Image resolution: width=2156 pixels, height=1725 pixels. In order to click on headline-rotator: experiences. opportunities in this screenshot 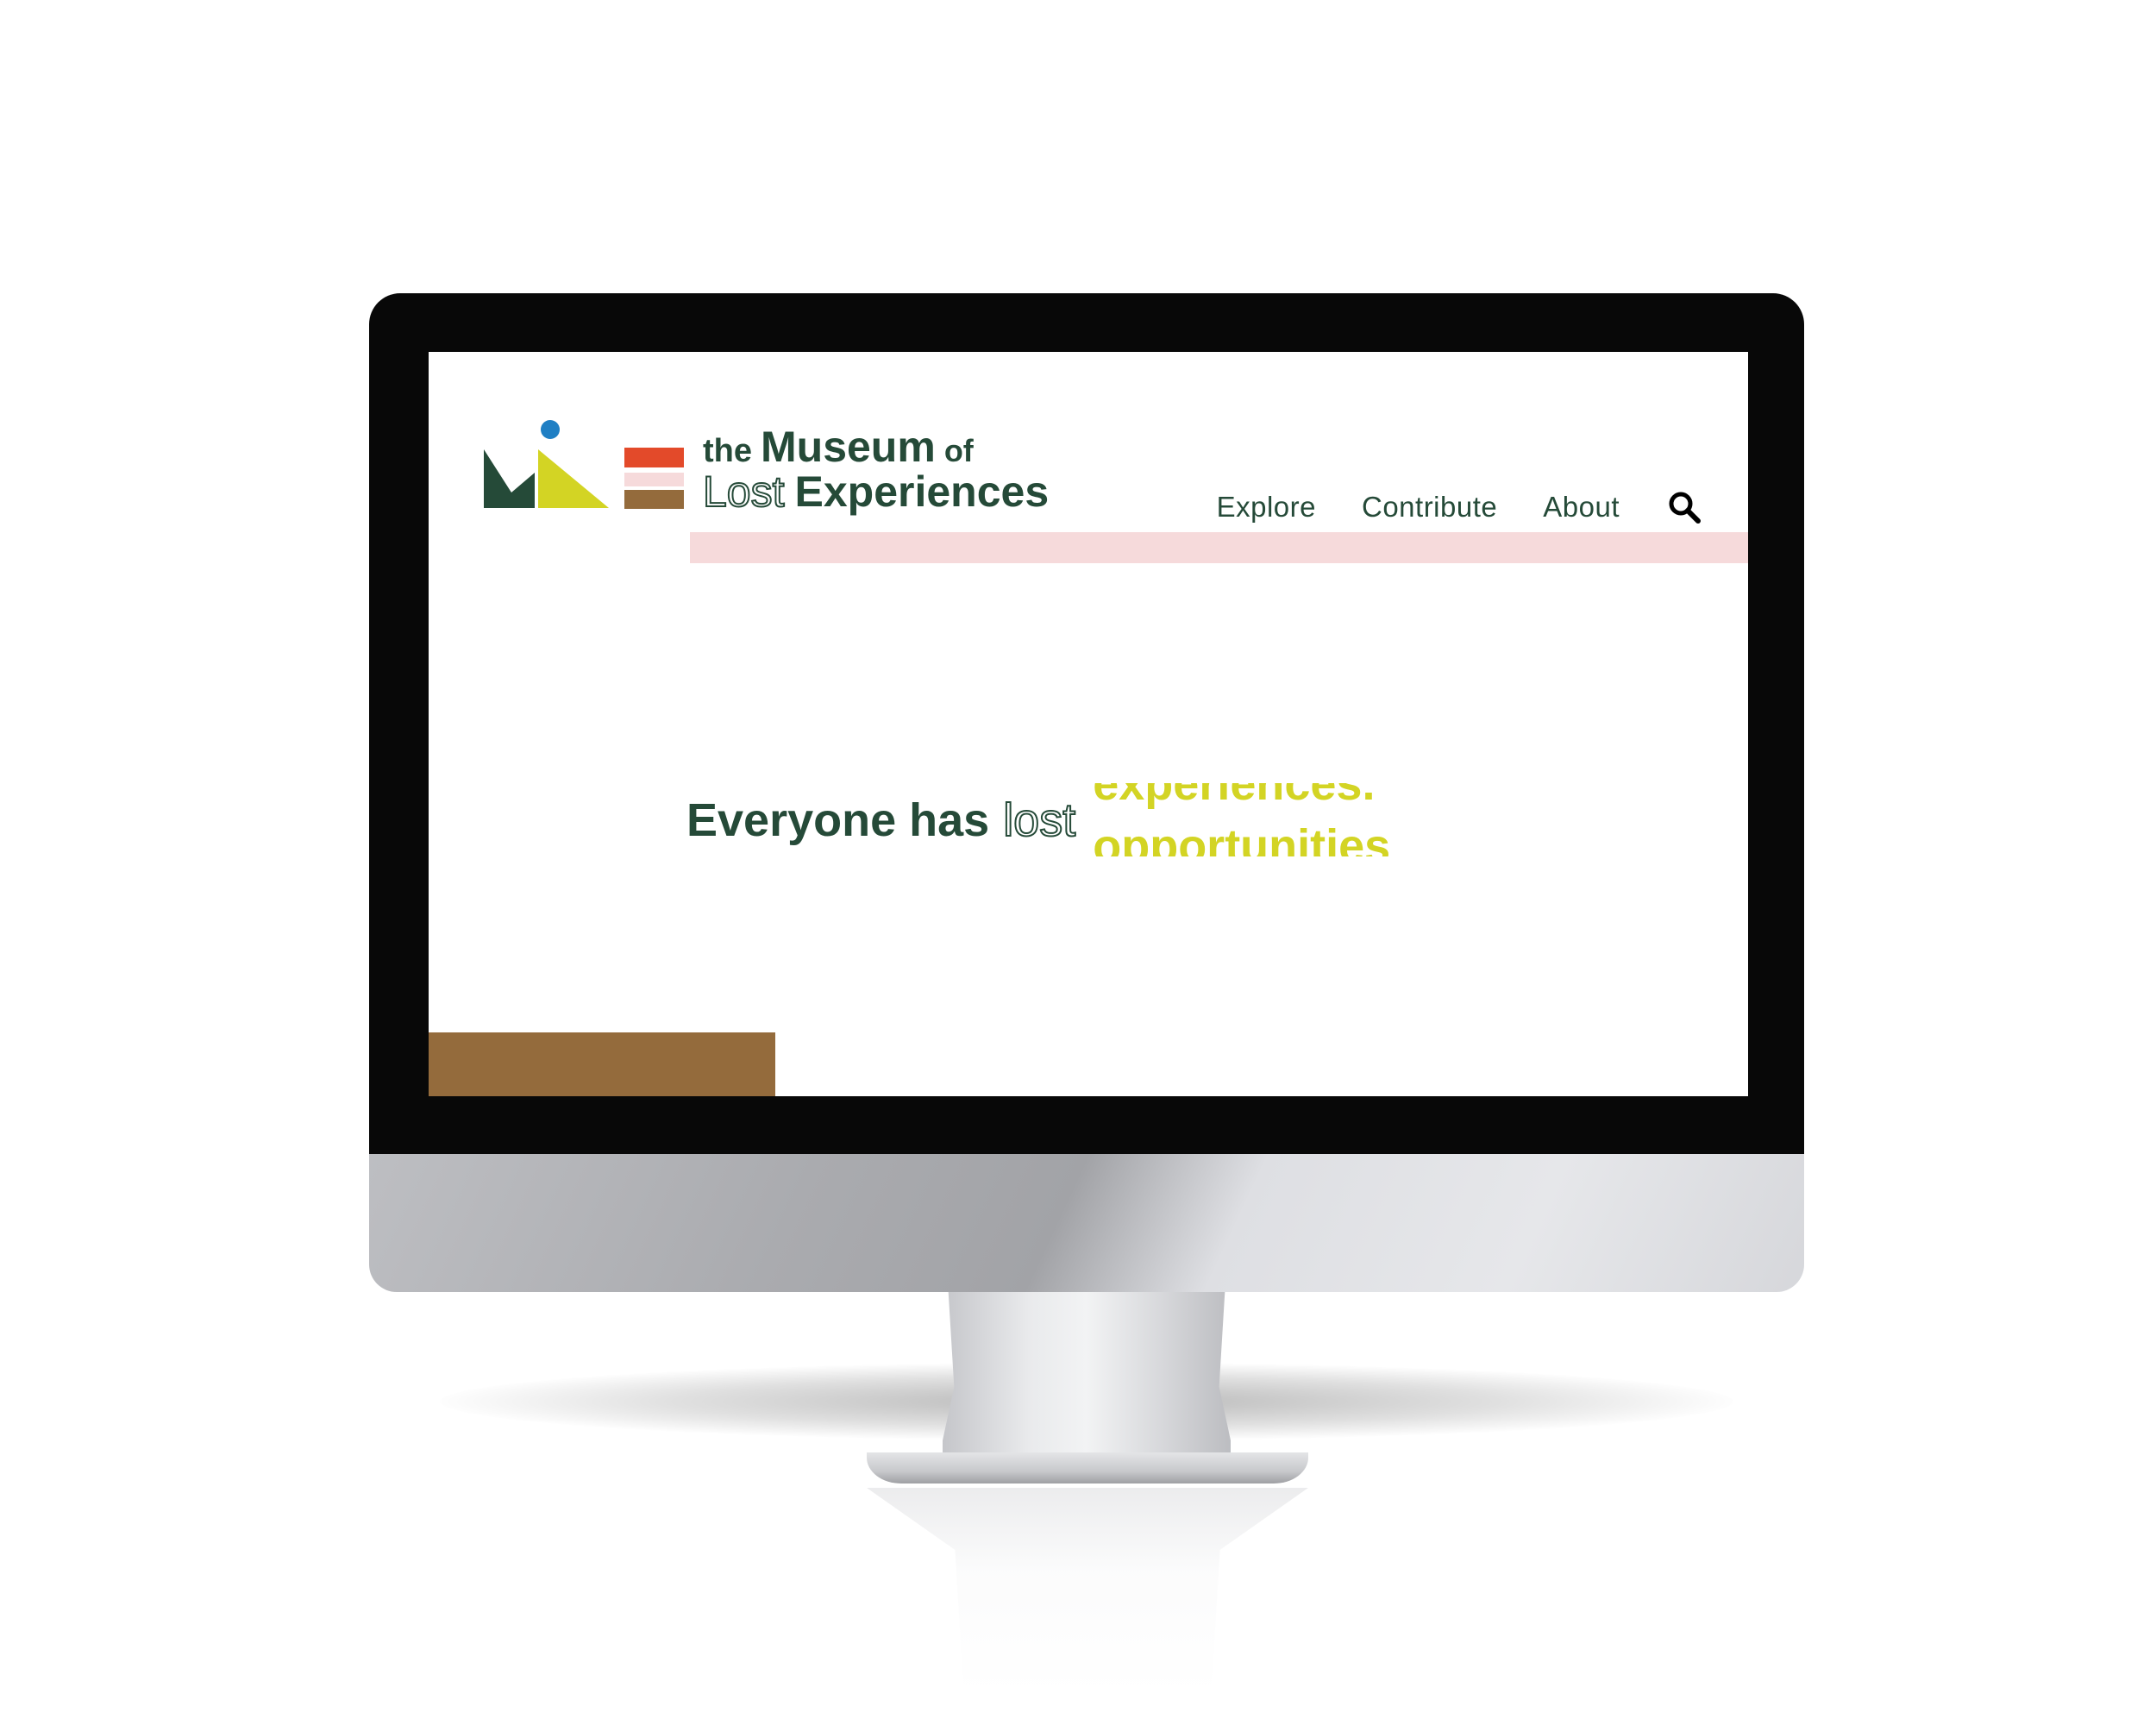, I will do `click(1274, 819)`.